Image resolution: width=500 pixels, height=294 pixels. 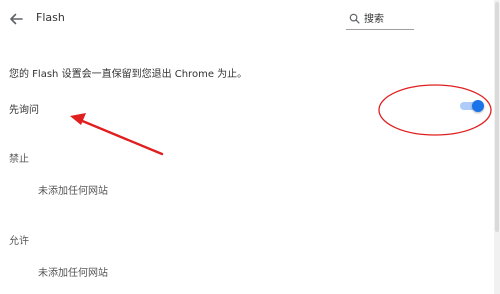 I want to click on scrollbar, so click(x=497, y=147).